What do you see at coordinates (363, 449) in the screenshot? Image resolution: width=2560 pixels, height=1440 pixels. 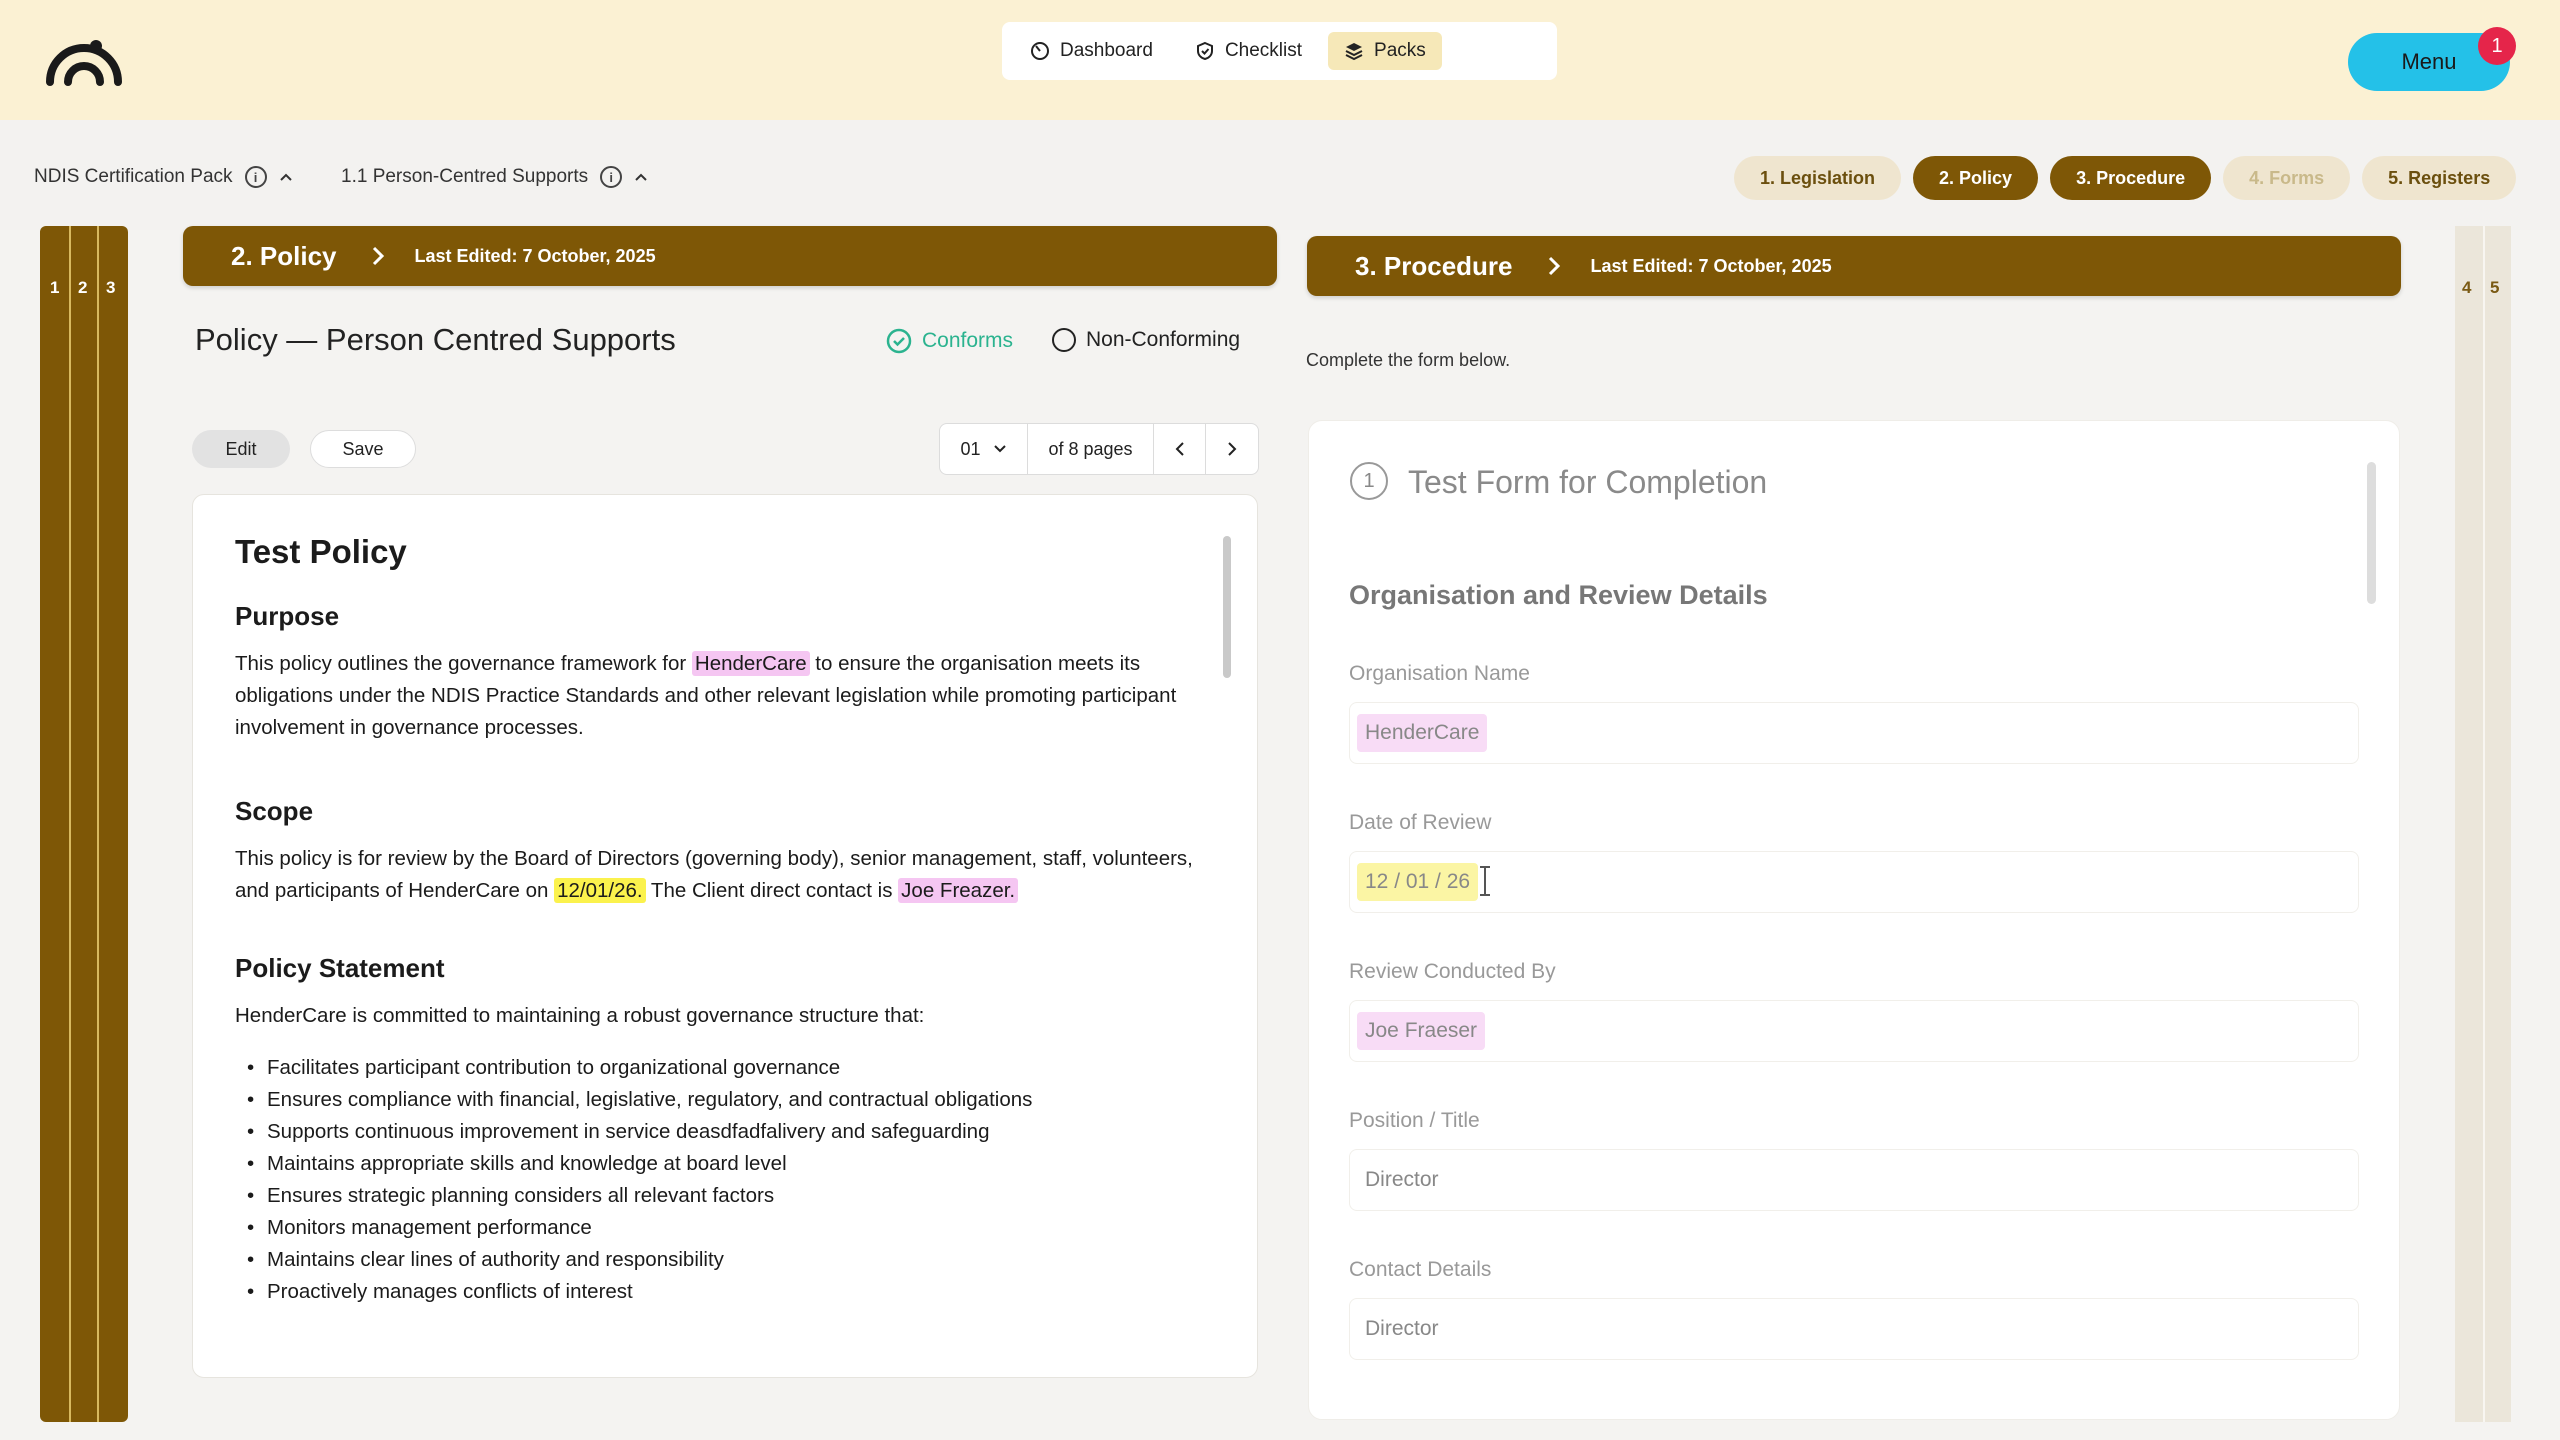 I see `save-button: Save` at bounding box center [363, 449].